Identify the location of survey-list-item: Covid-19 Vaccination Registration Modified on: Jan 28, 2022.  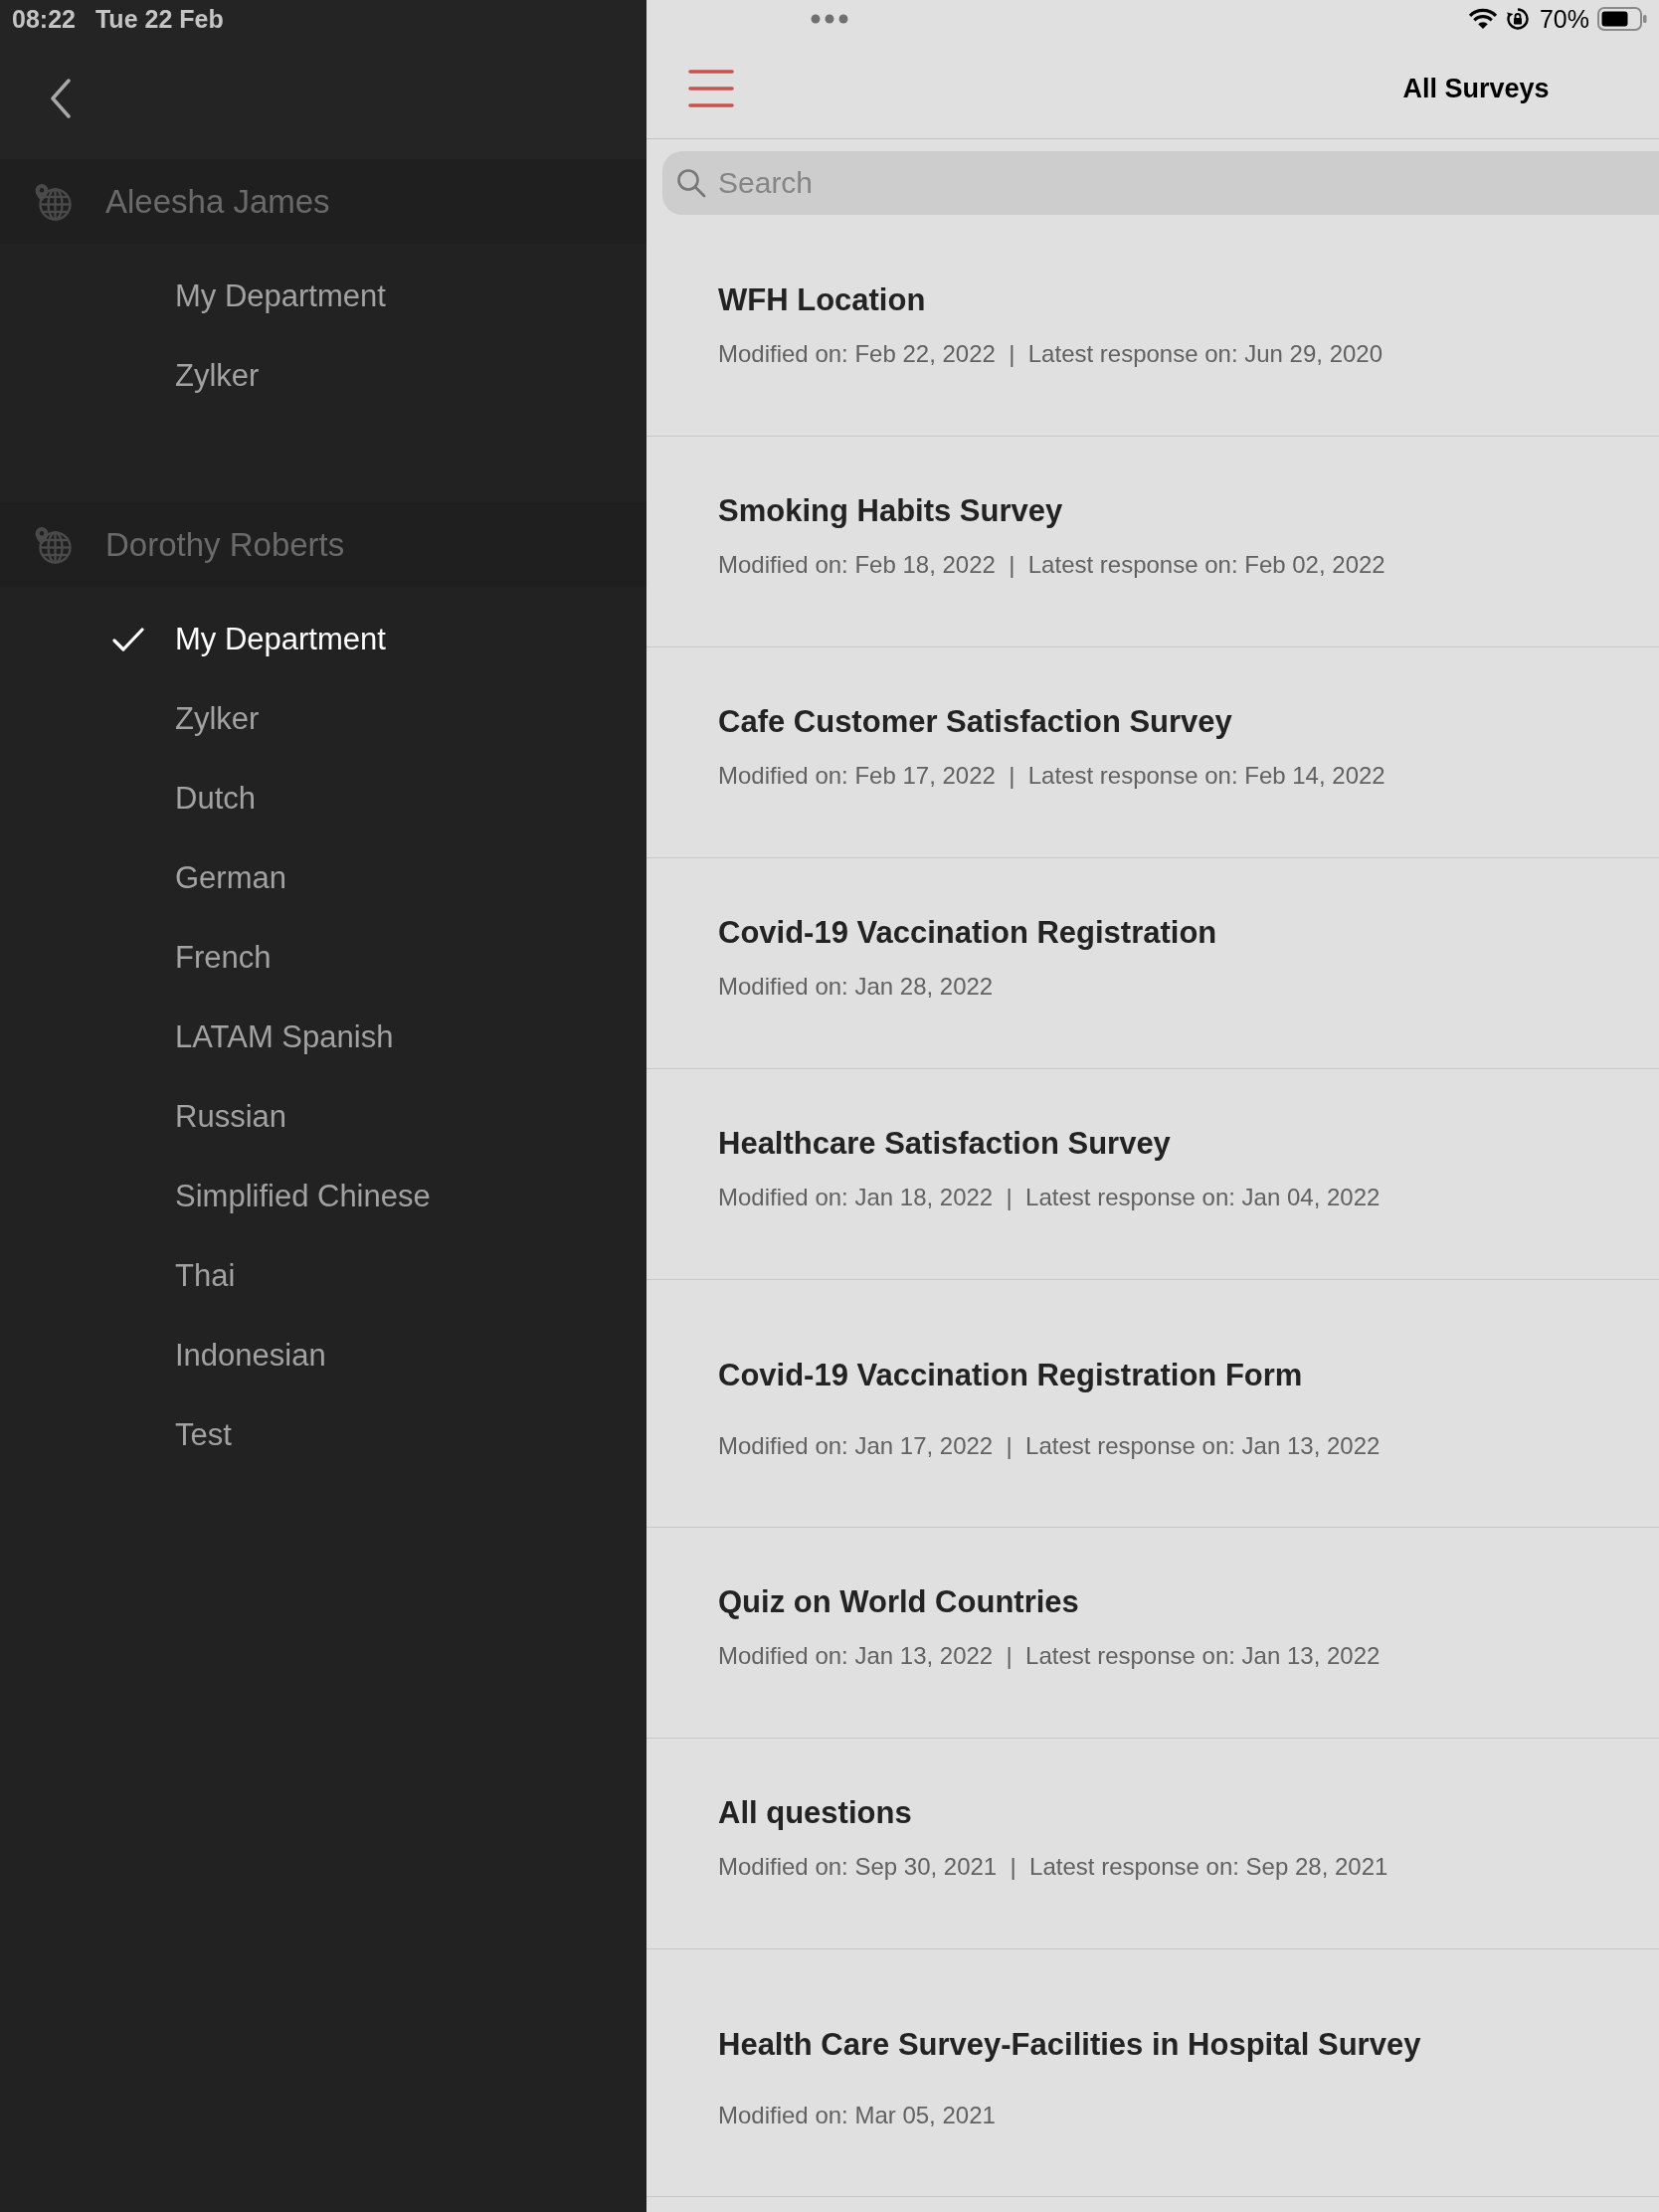
(1152, 963).